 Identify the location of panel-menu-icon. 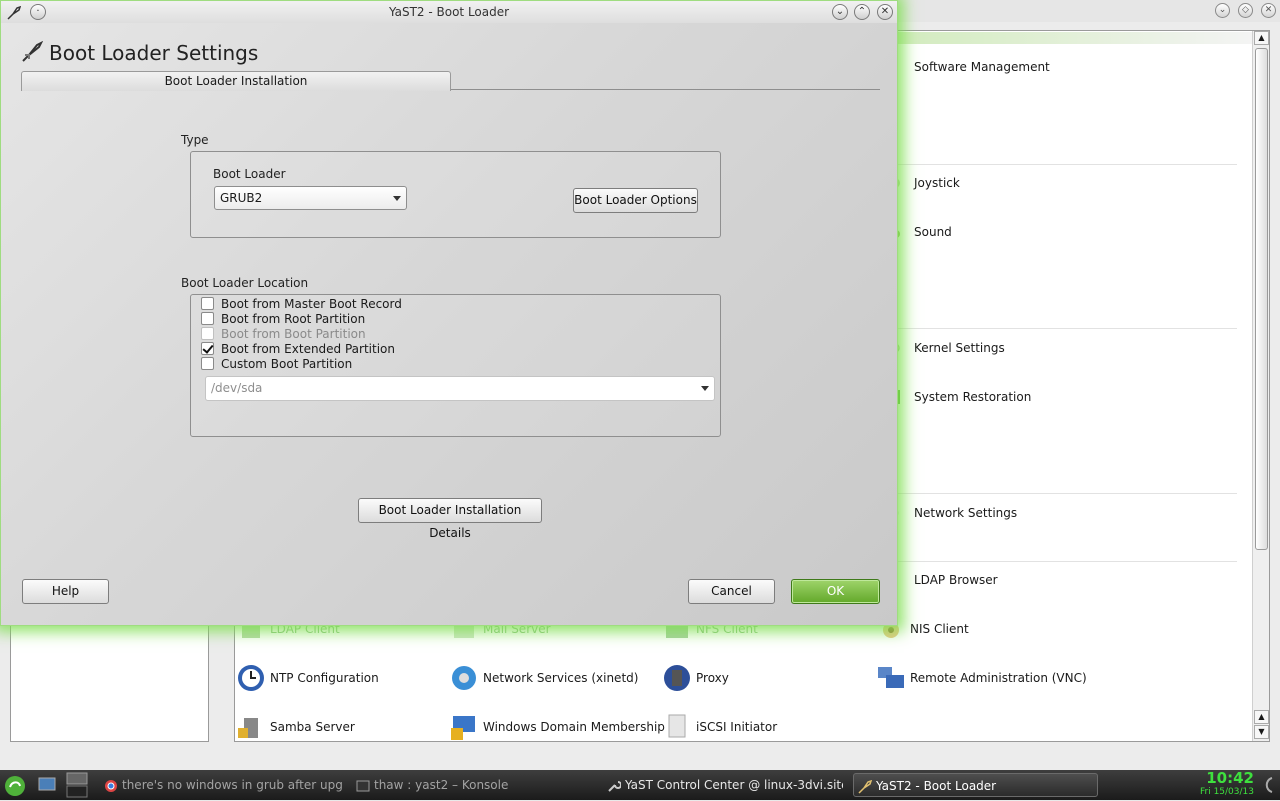
(1269, 786).